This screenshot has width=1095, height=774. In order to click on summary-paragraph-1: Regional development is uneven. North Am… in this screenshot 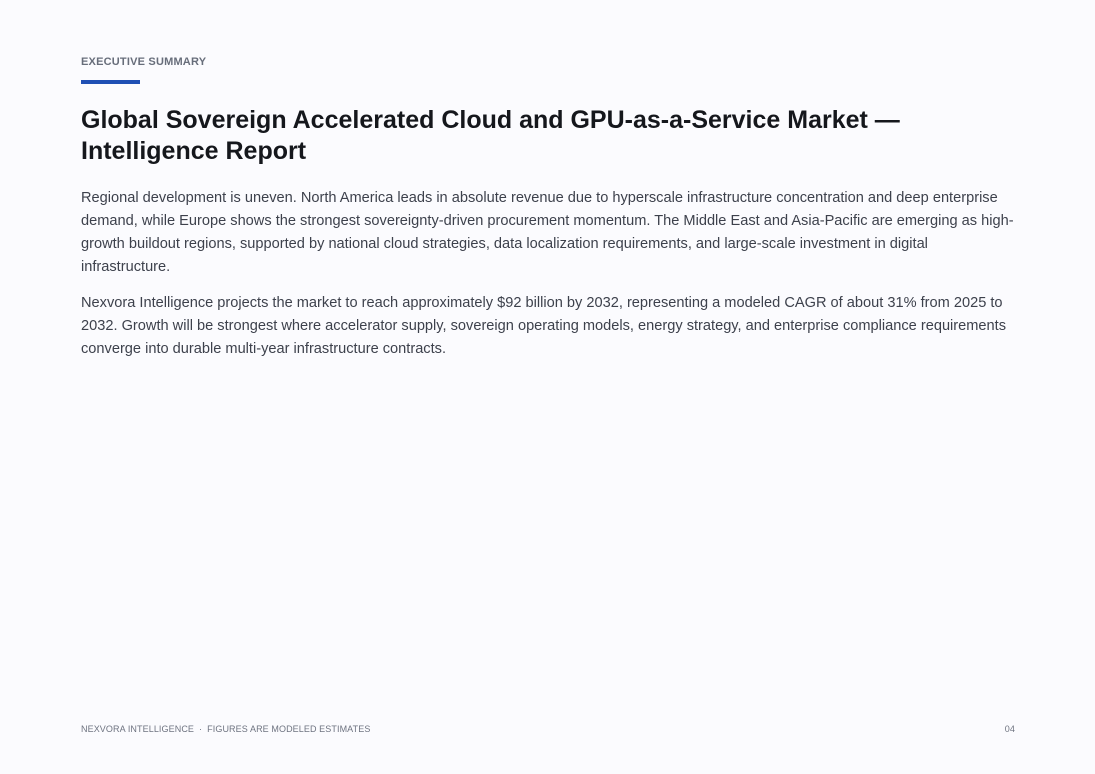, I will do `click(547, 232)`.